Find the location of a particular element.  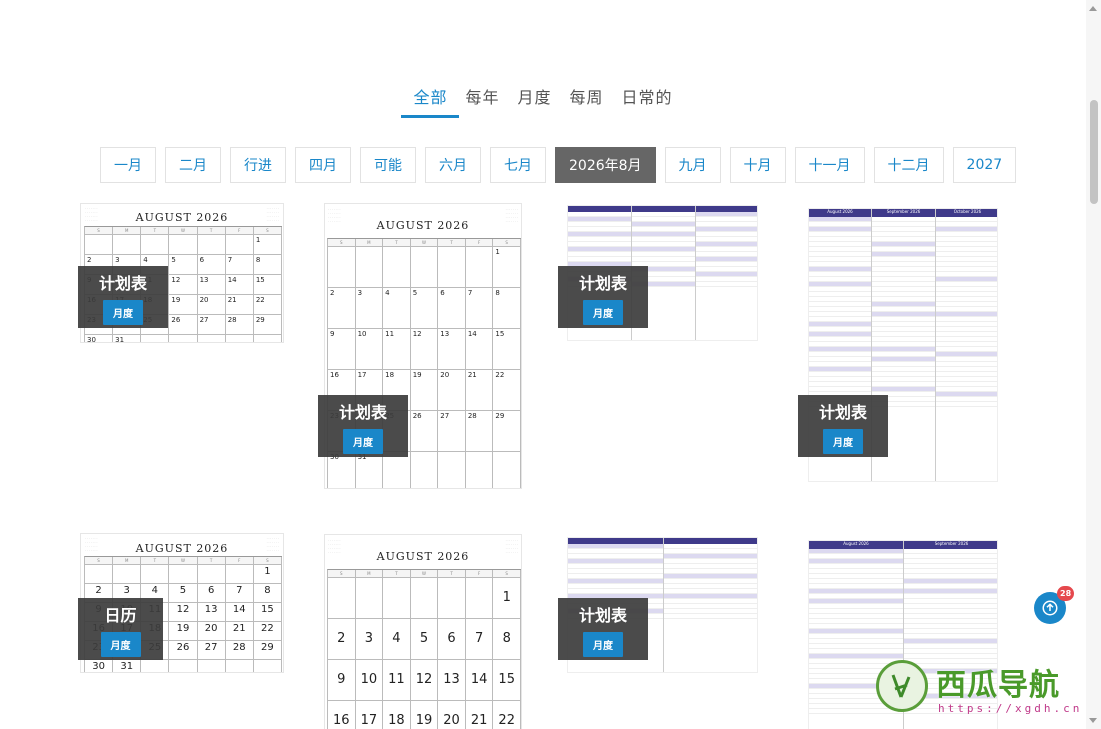

month-button-sep: 九月 is located at coordinates (692, 165).